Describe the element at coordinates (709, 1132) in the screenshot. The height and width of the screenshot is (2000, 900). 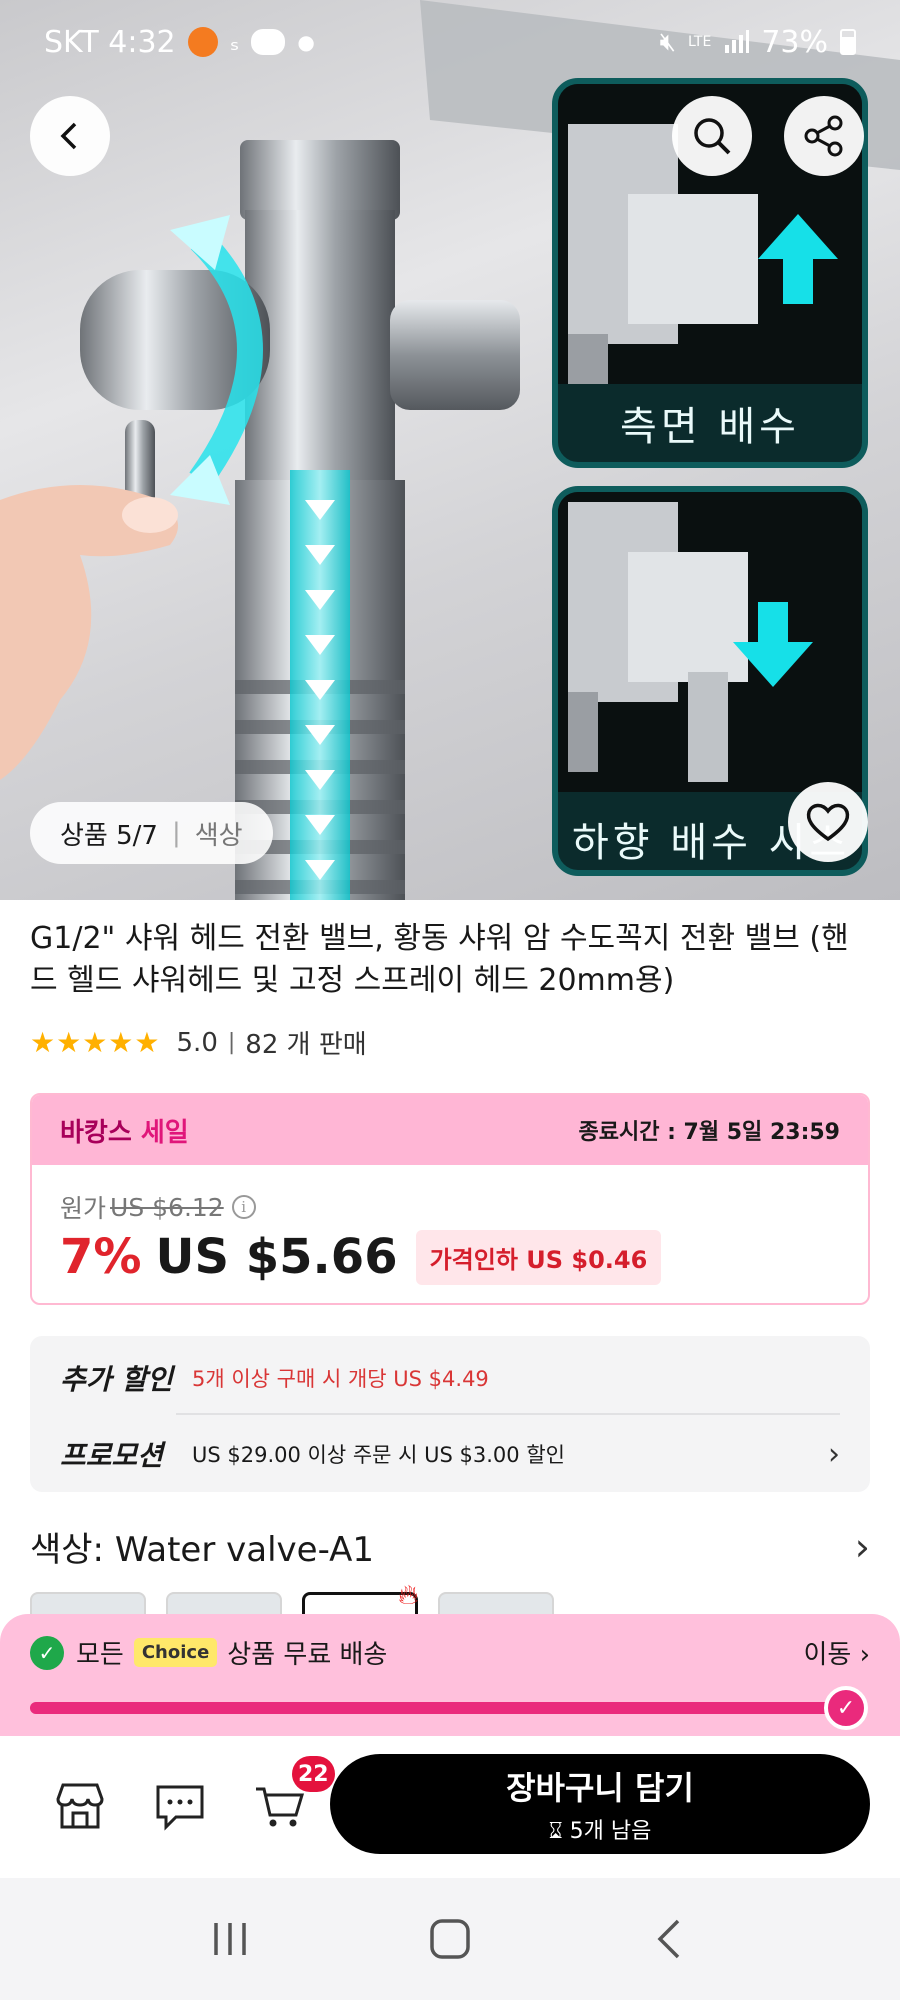
I see `sale-end-time: 종료시간 : 7월 5일 23:59` at that location.